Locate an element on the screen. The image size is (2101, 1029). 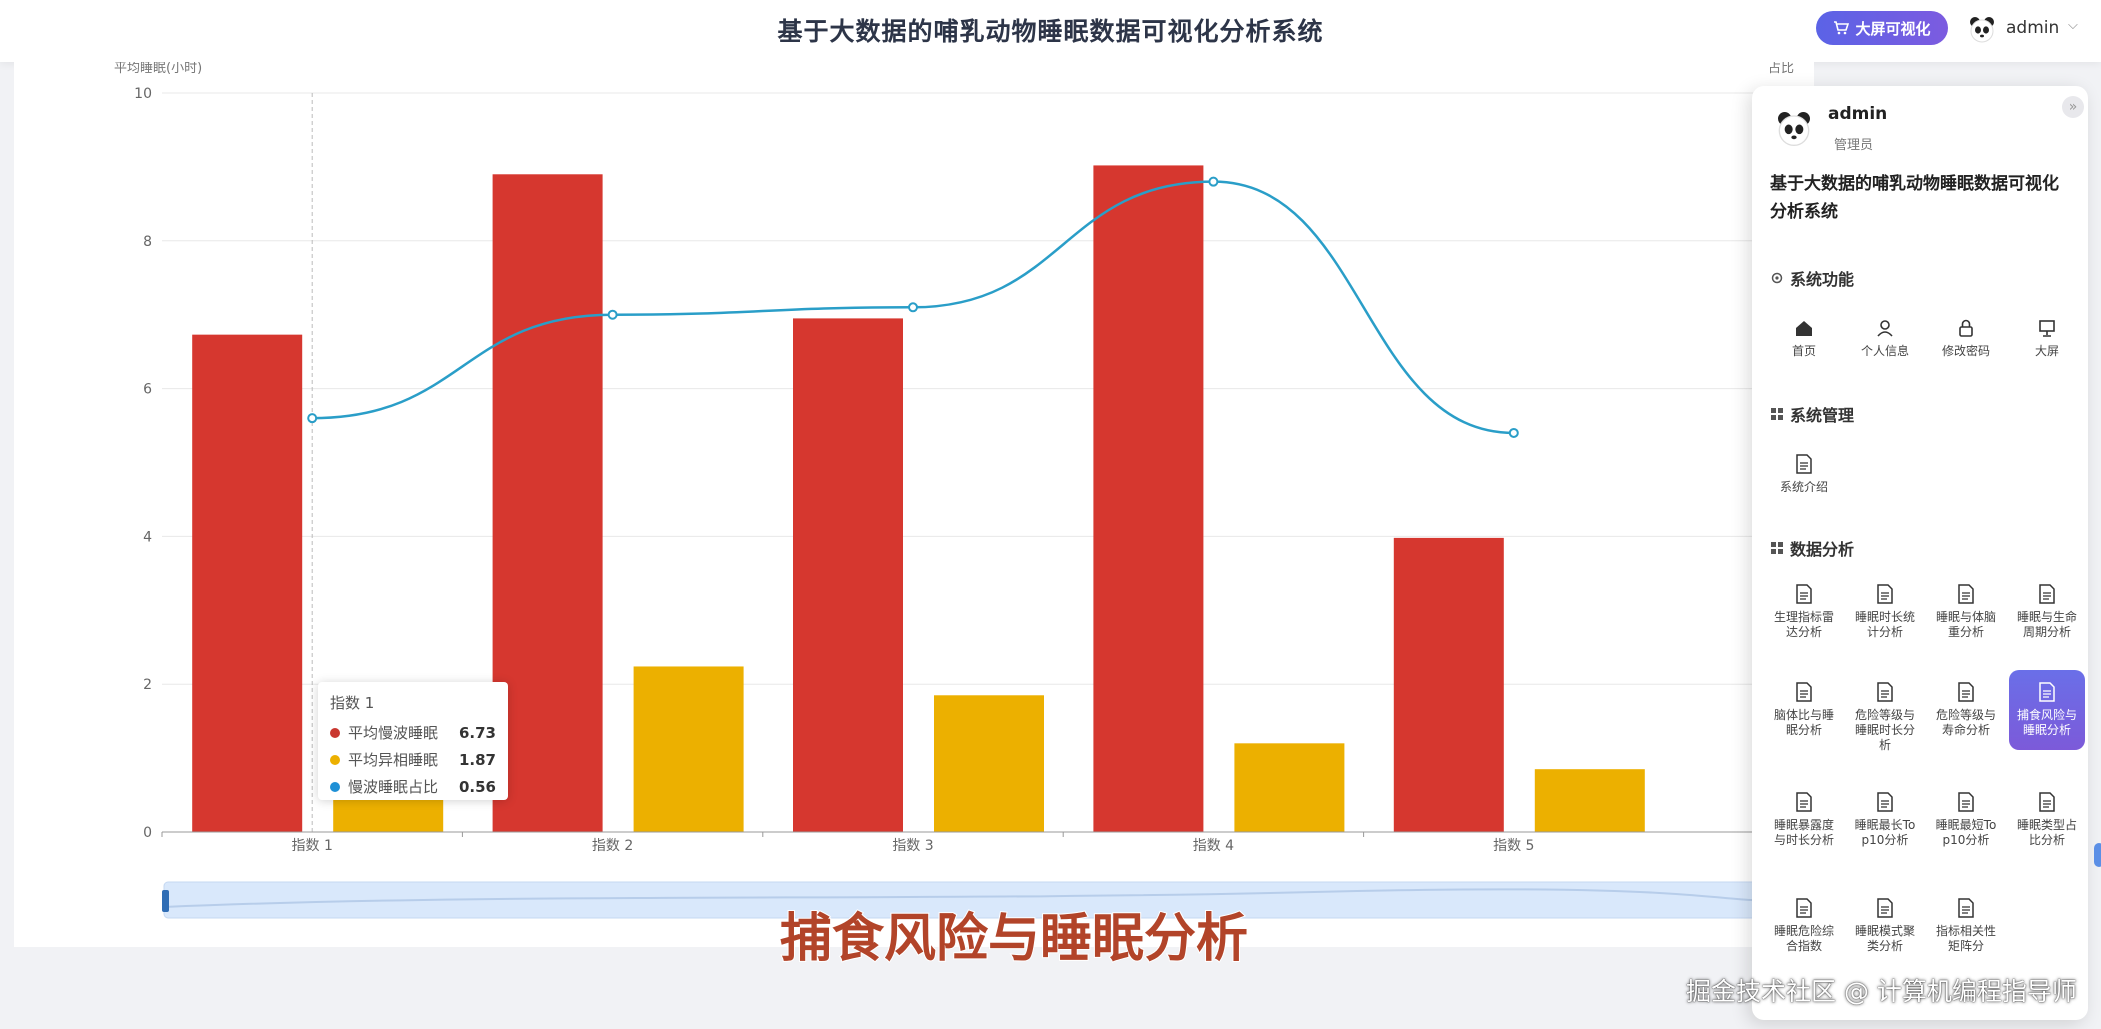
tooltip-series-value: 1.87 is located at coordinates (477, 759).